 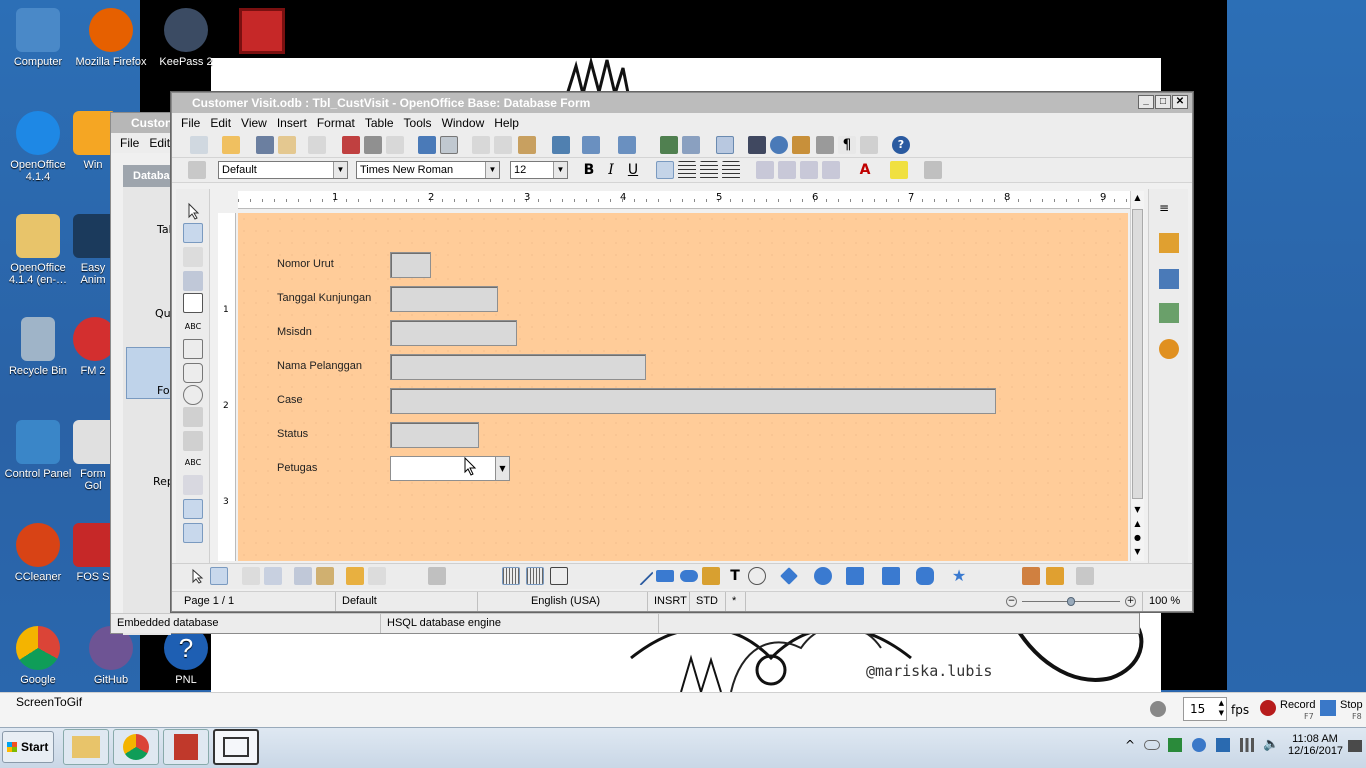 I want to click on cloud-icon, so click(x=1152, y=745).